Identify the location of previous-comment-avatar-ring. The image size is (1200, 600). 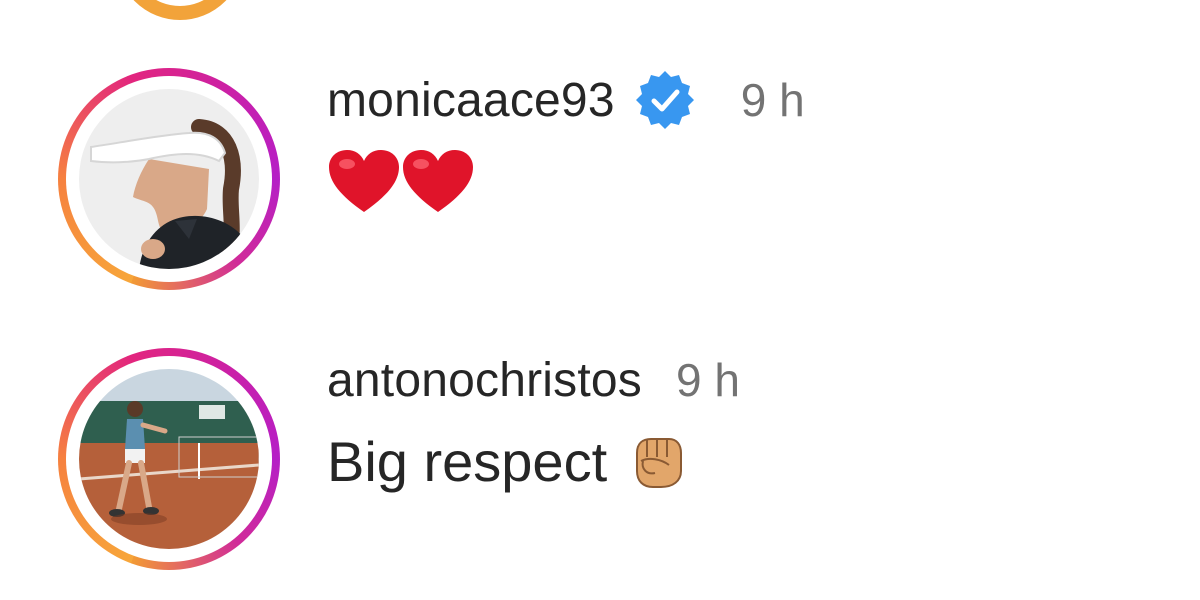
(180, 10).